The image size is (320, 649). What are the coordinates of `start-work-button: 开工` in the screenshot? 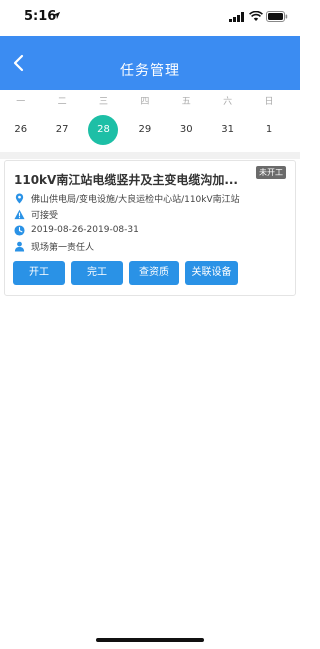 It's located at (39, 273).